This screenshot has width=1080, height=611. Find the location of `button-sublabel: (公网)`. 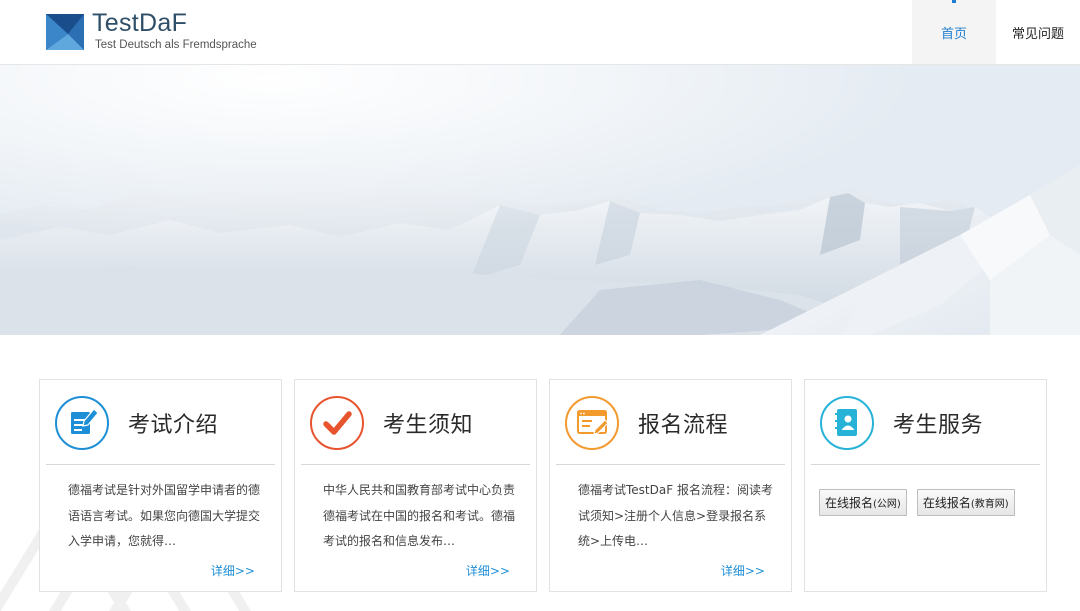

button-sublabel: (公网) is located at coordinates (887, 504).